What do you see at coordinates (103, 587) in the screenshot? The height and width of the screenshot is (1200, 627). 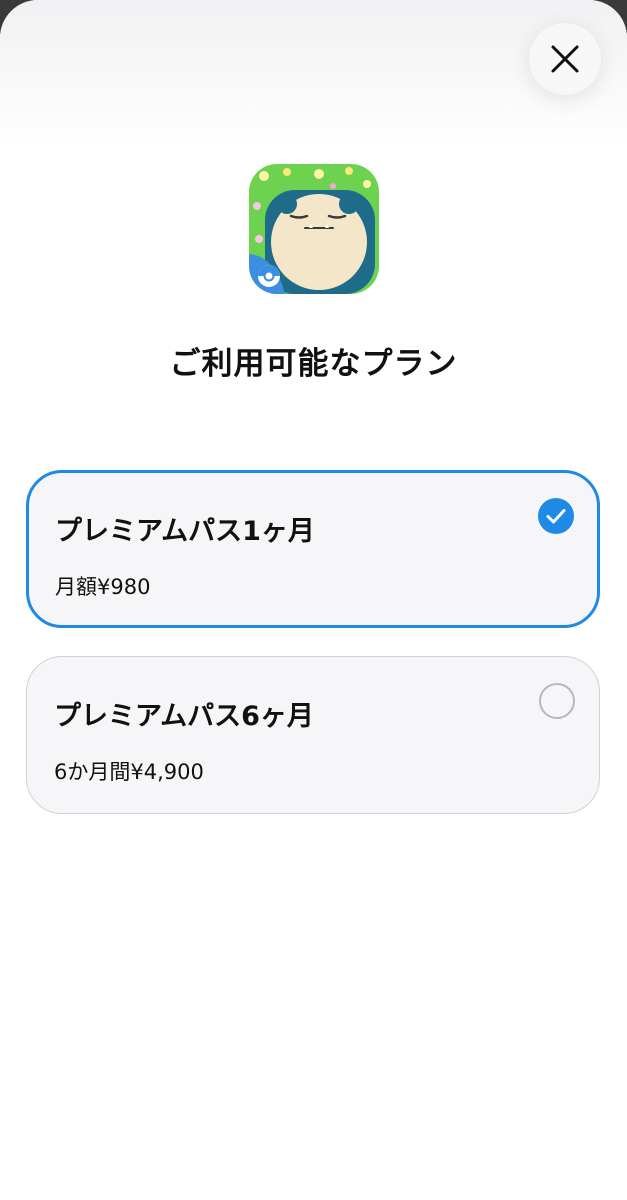 I see `plan-price: 月額¥980` at bounding box center [103, 587].